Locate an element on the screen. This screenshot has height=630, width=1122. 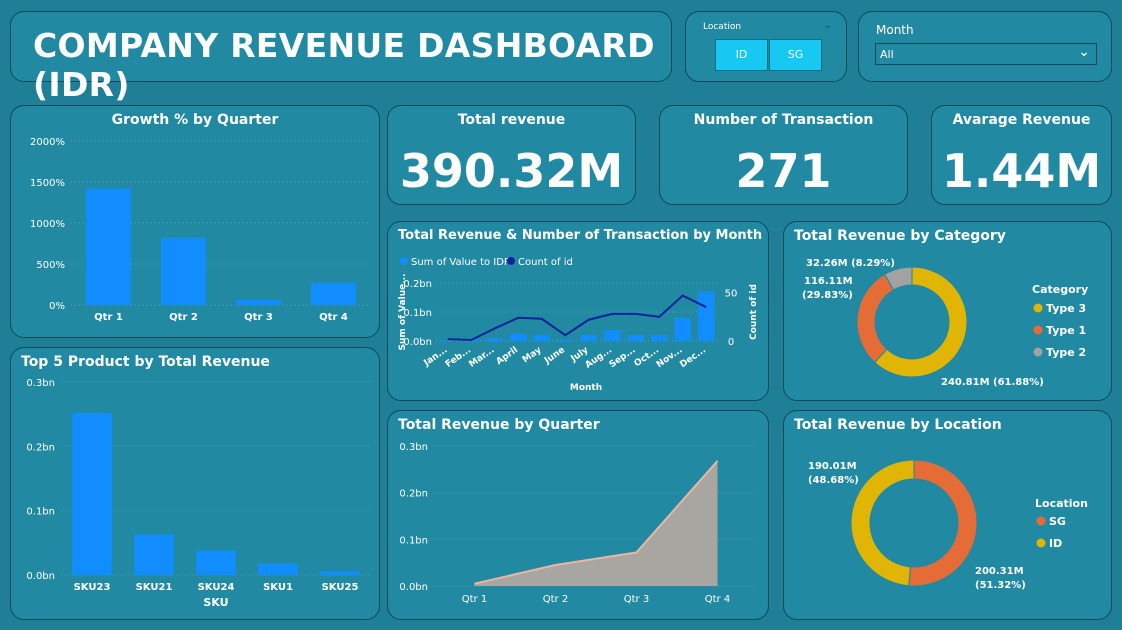
legend-label: Sum of Value to IDR is located at coordinates (461, 262).